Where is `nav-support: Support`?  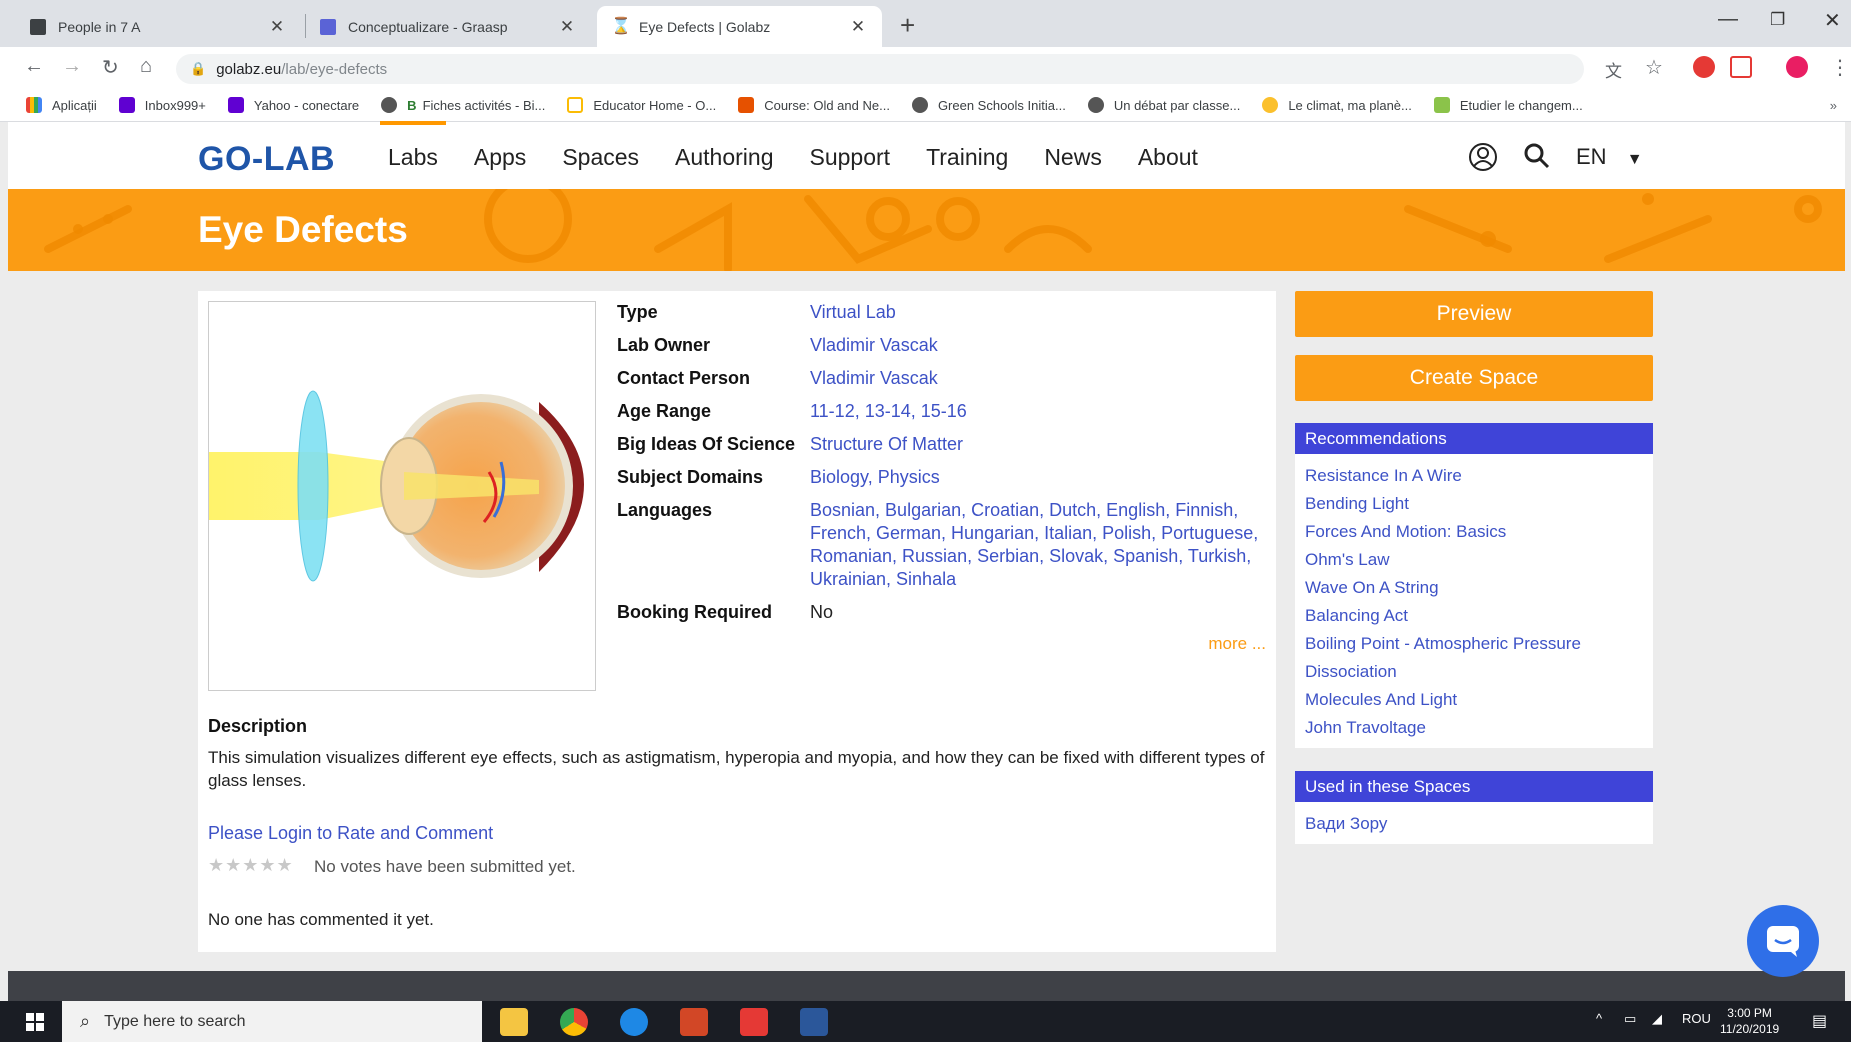 nav-support: Support is located at coordinates (850, 157).